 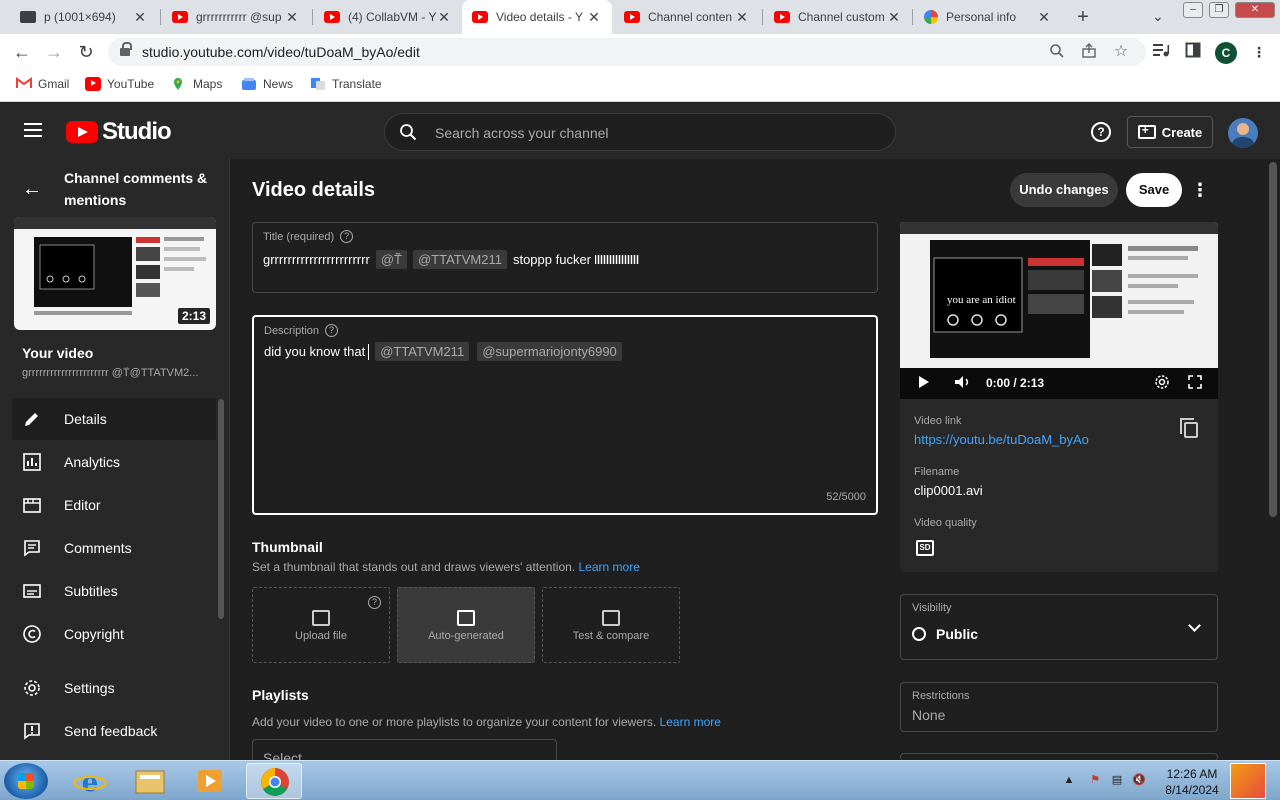 What do you see at coordinates (1248, 781) in the screenshot?
I see `show-desktop-button` at bounding box center [1248, 781].